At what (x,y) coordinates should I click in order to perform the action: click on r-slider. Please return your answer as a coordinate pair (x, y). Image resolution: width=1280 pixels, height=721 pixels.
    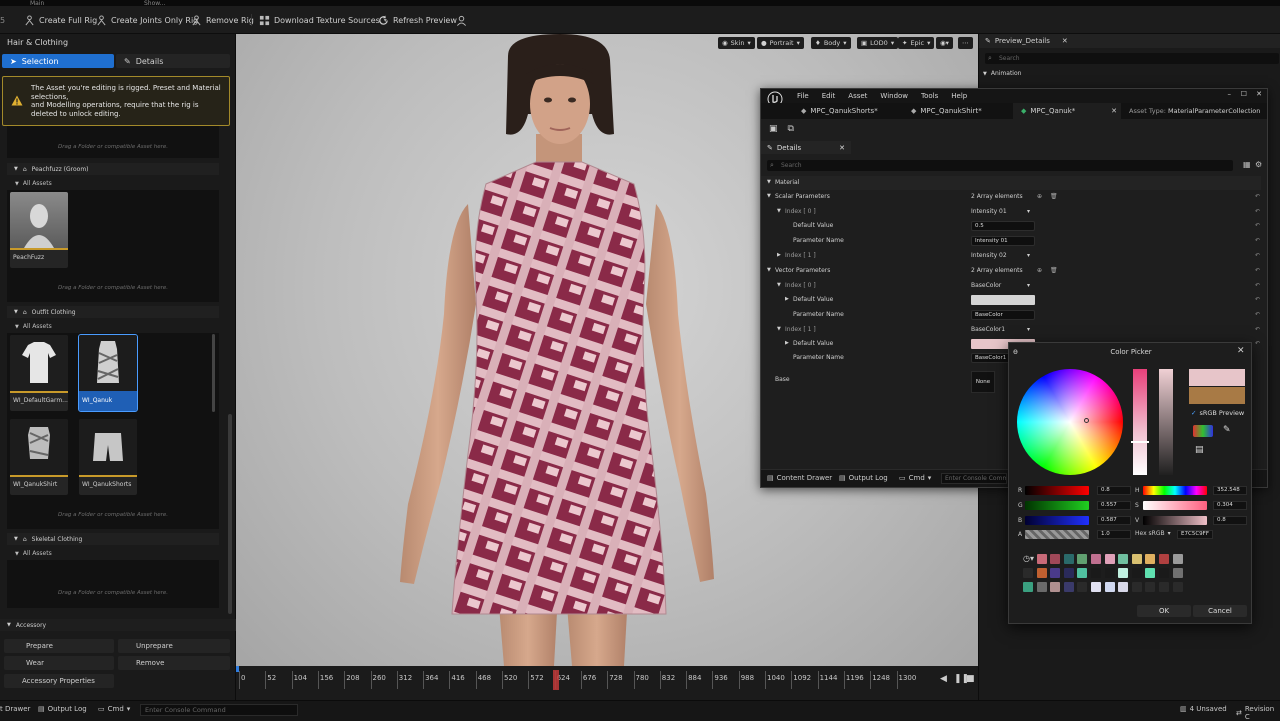
    Looking at the image, I should click on (1057, 490).